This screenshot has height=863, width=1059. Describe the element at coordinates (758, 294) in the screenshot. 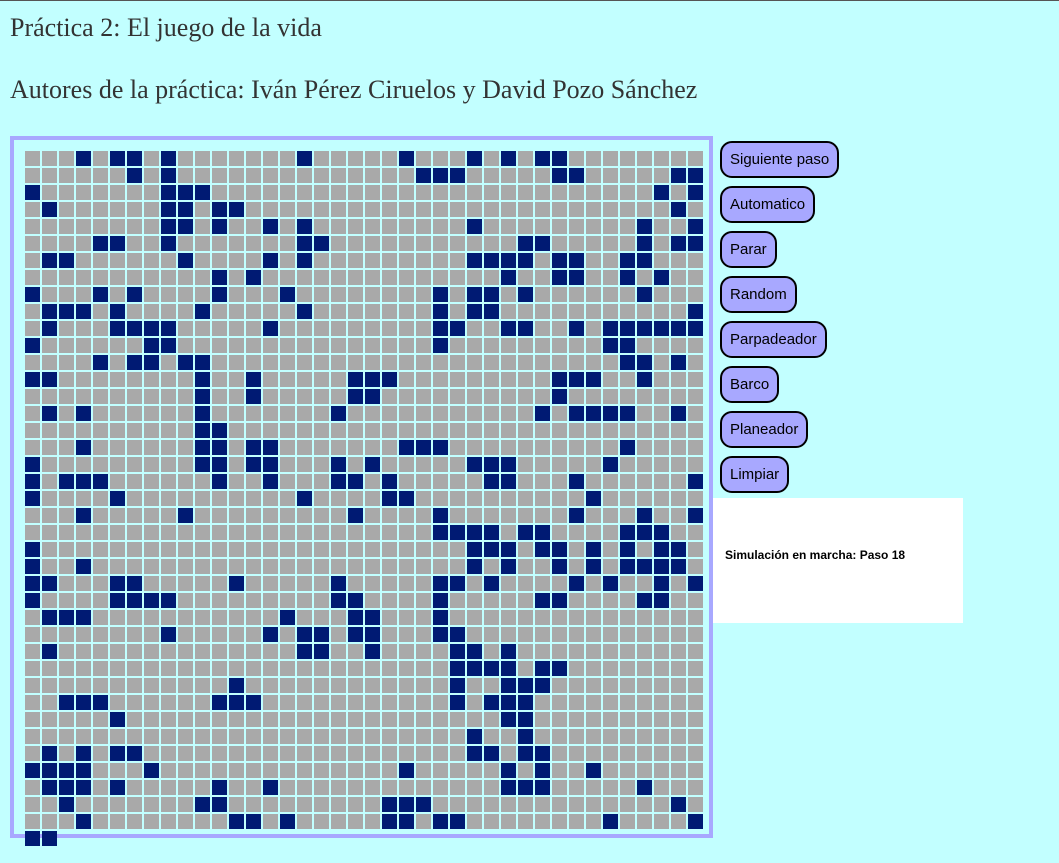

I see `random-button: Random` at that location.